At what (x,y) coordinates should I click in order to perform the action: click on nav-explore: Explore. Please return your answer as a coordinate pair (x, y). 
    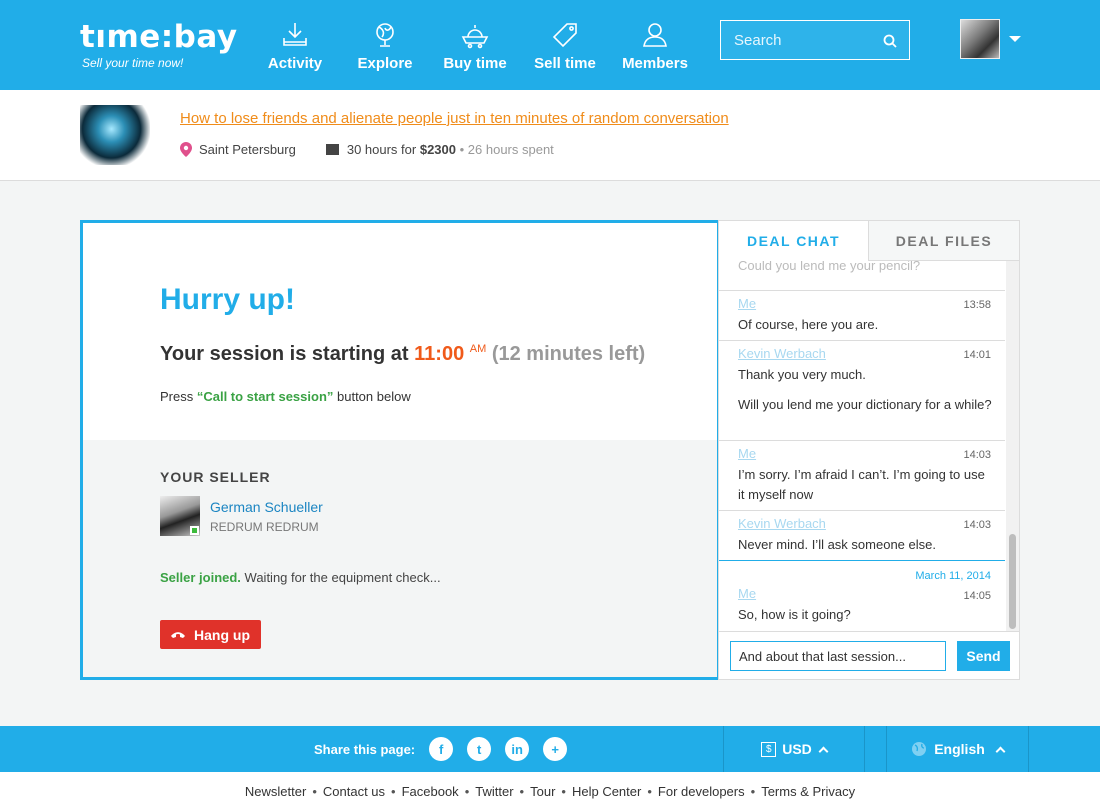
    Looking at the image, I should click on (385, 45).